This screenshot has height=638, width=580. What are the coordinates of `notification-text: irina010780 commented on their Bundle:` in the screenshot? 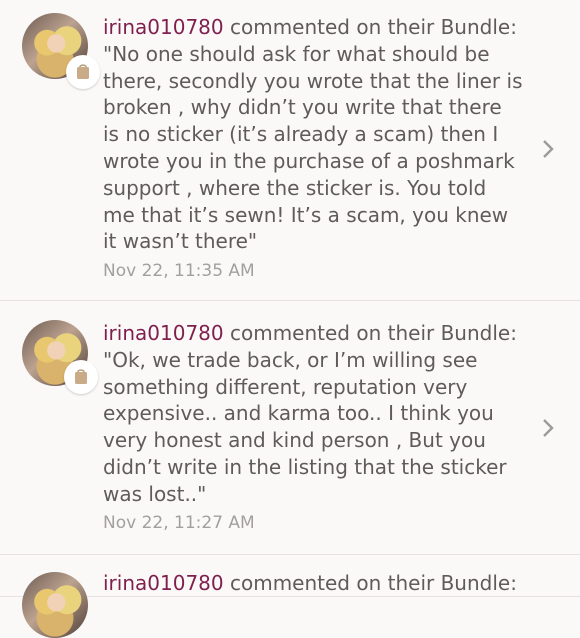 It's located at (313, 583).